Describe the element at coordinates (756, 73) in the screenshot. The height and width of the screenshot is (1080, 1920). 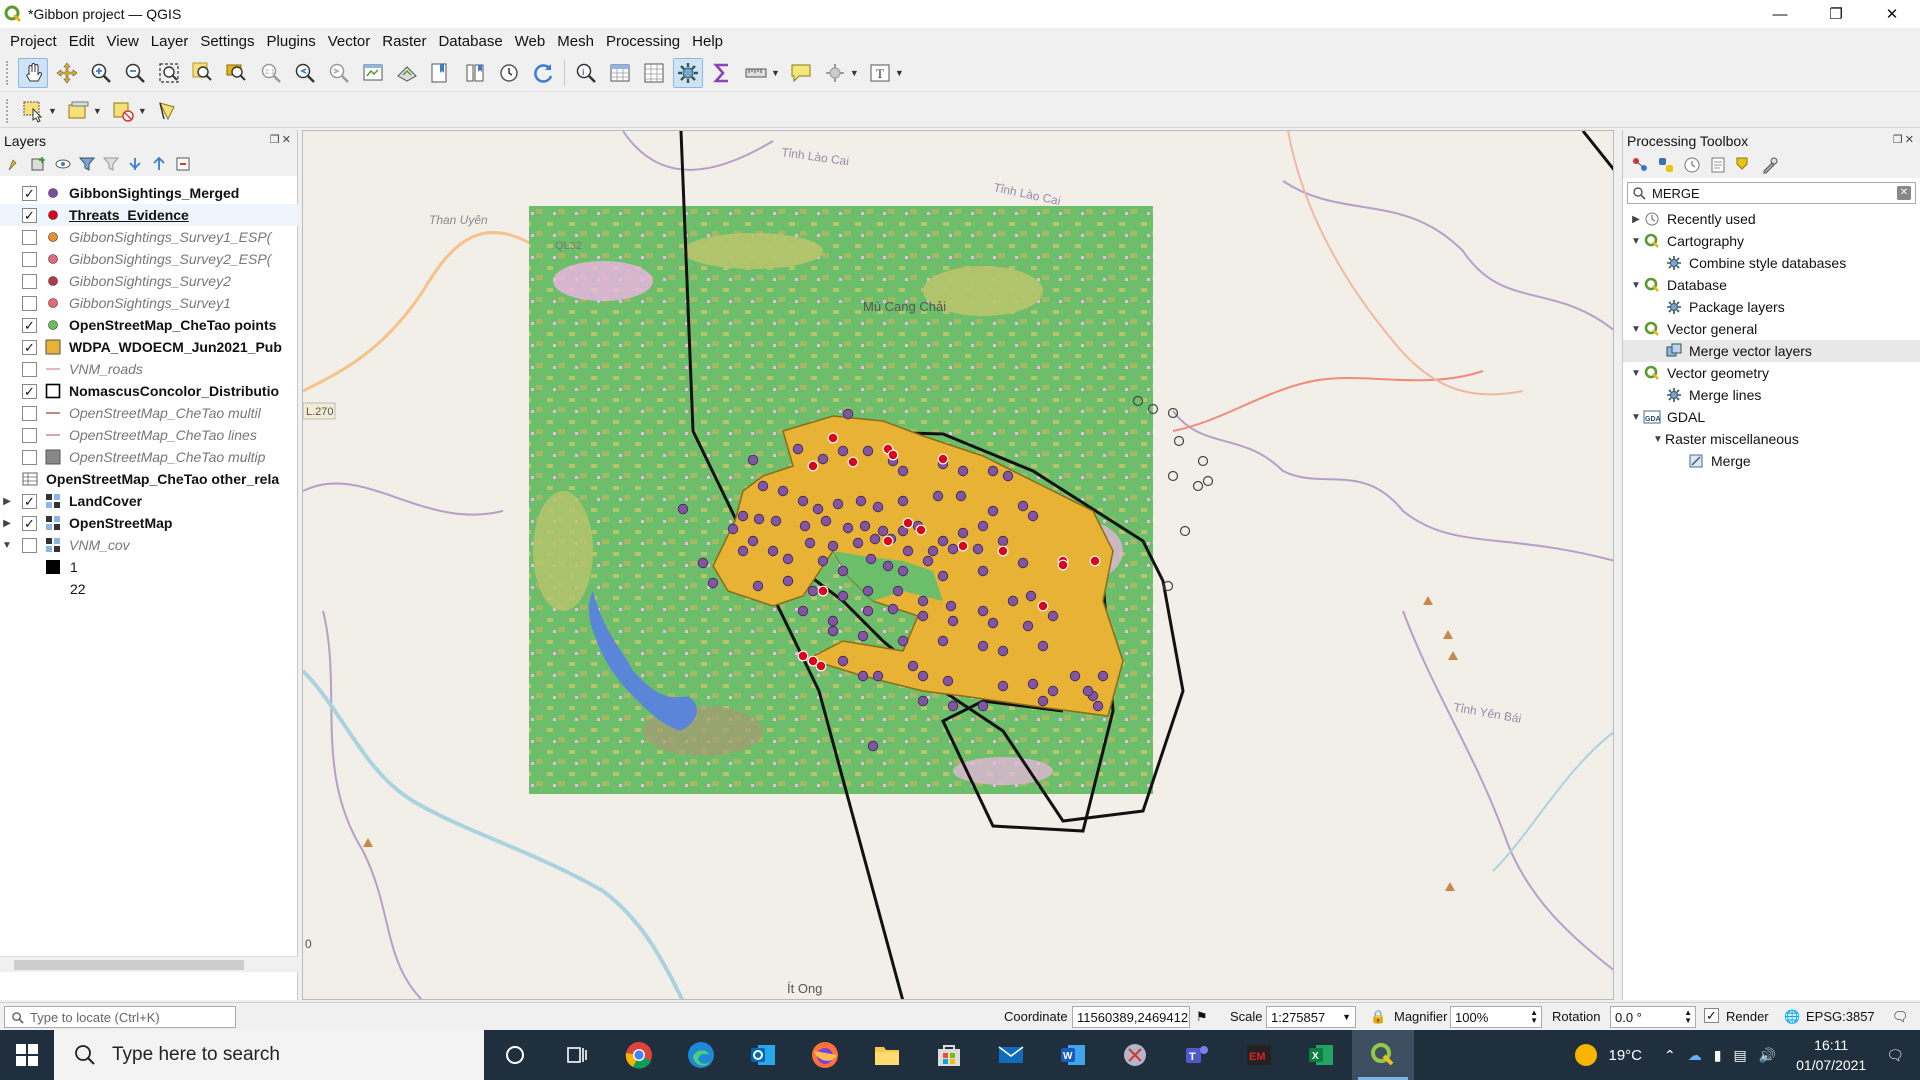
I see `measure-line-icon` at that location.